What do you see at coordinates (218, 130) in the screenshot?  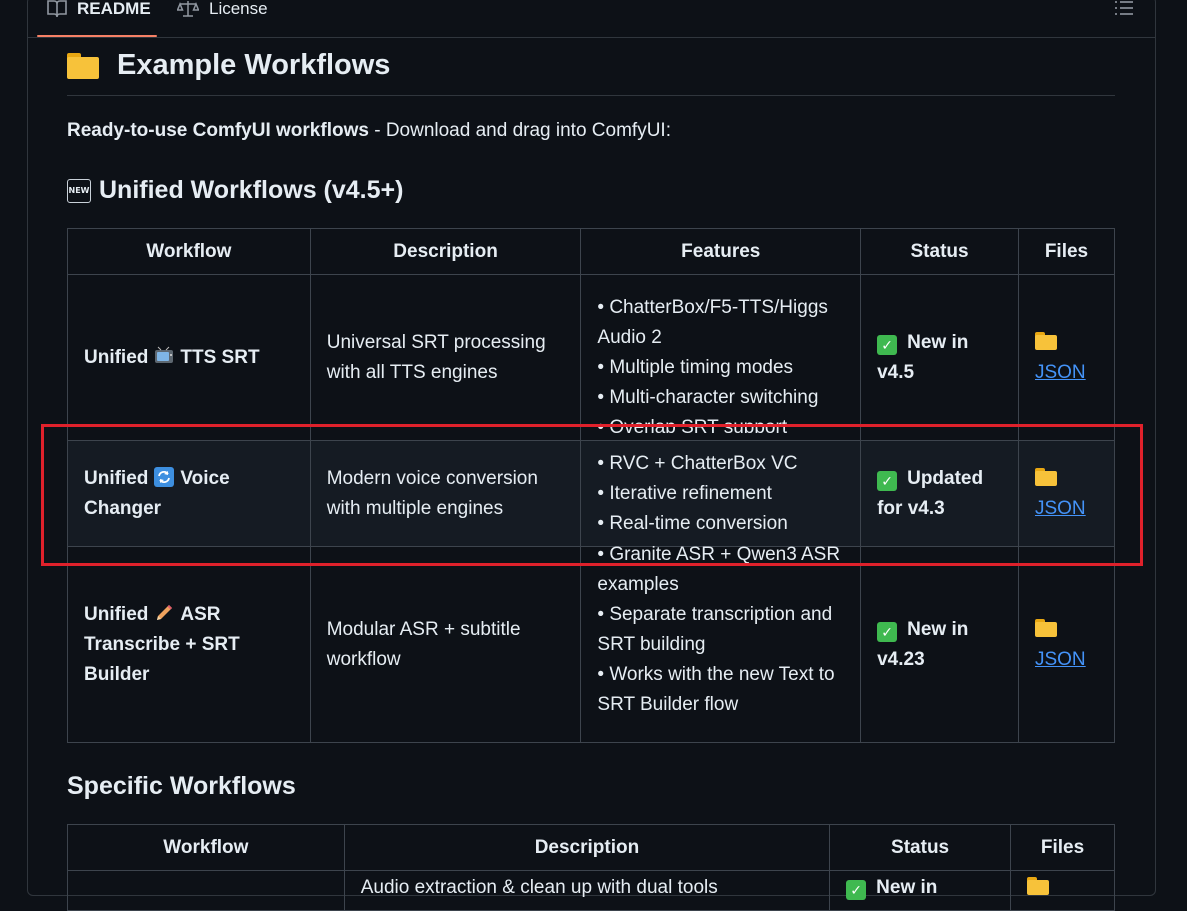 I see `intro-bold: Ready-to-use ComfyUI workflows` at bounding box center [218, 130].